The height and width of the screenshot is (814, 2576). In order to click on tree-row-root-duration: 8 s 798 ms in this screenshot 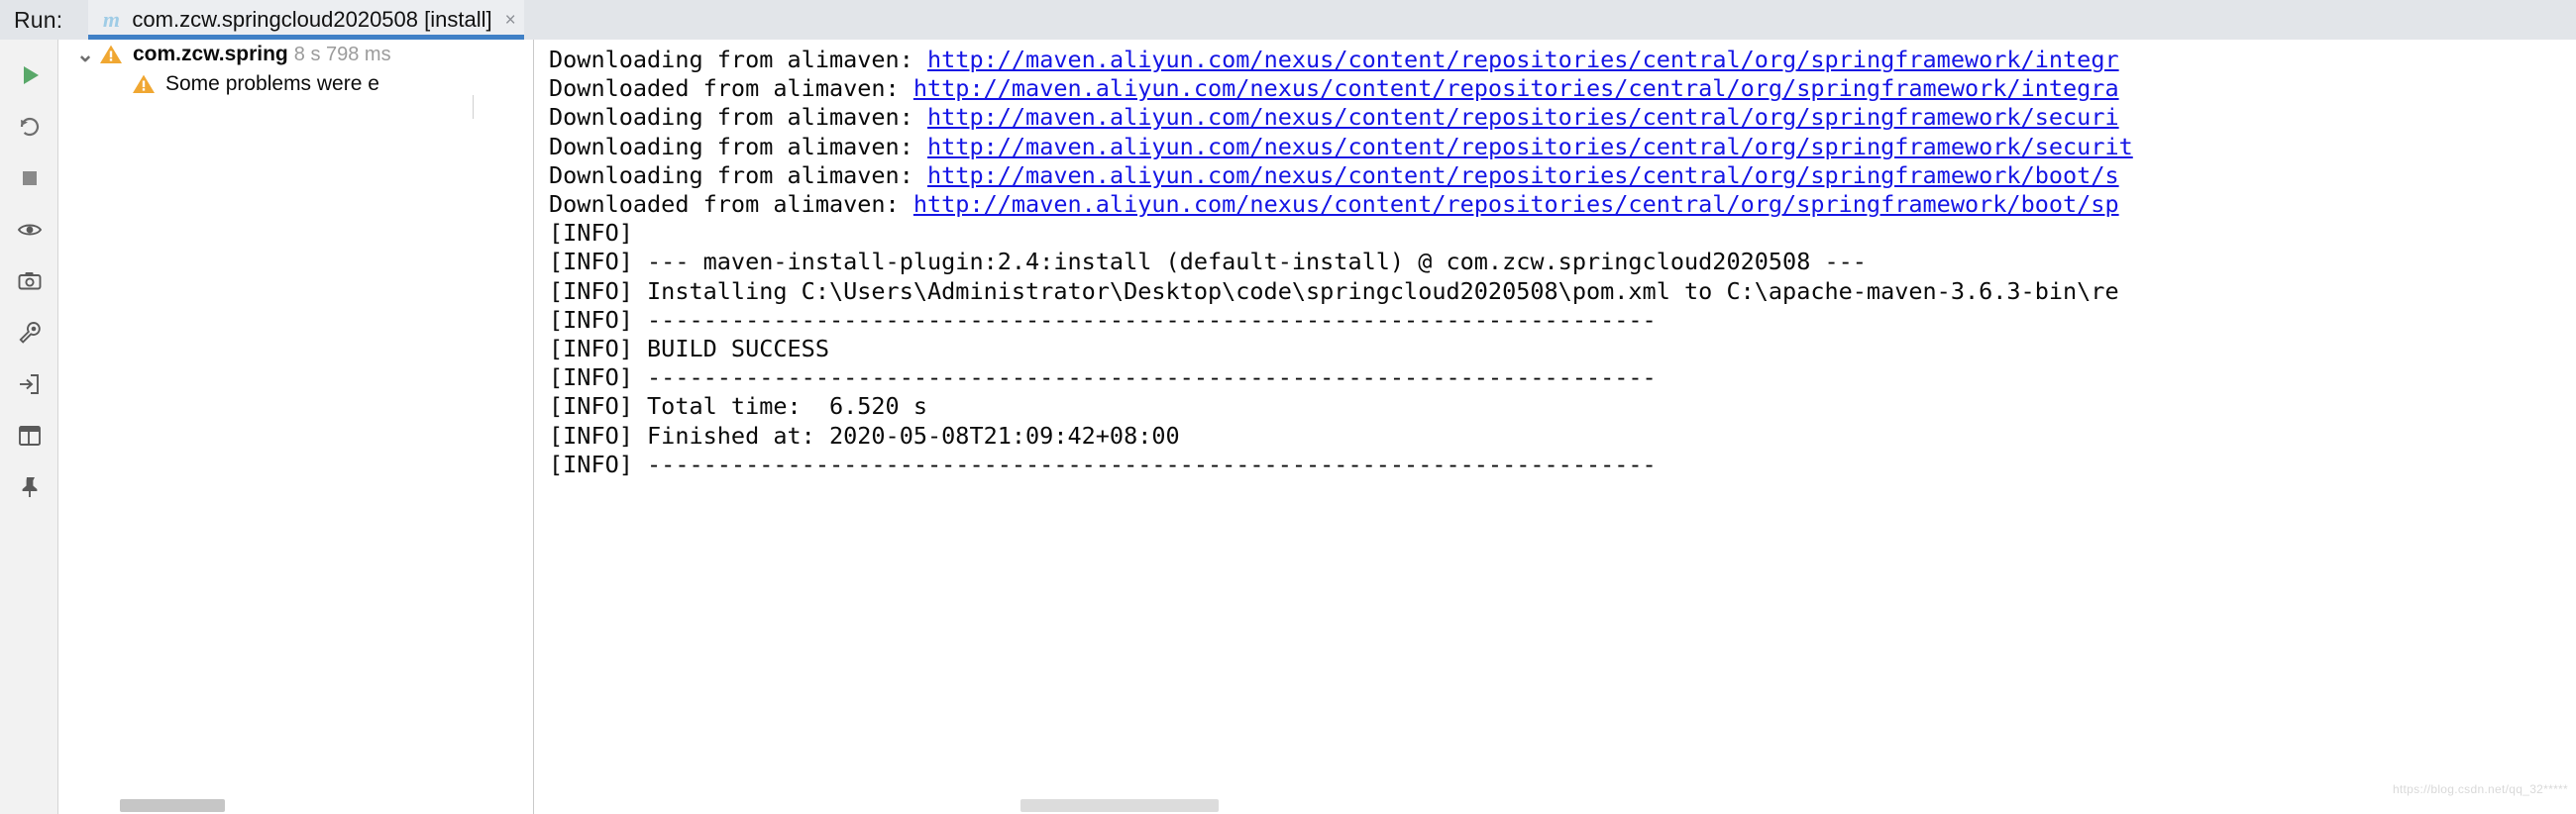, I will do `click(342, 54)`.